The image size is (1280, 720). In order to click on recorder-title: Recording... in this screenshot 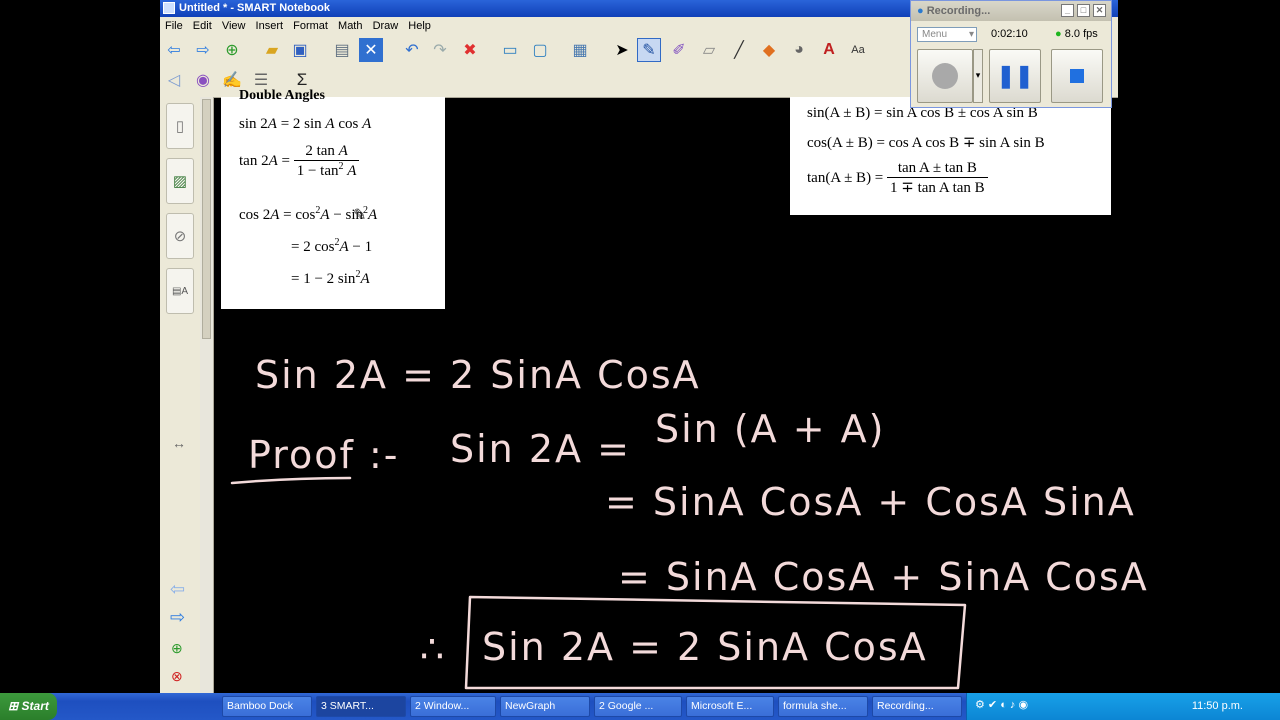, I will do `click(958, 11)`.